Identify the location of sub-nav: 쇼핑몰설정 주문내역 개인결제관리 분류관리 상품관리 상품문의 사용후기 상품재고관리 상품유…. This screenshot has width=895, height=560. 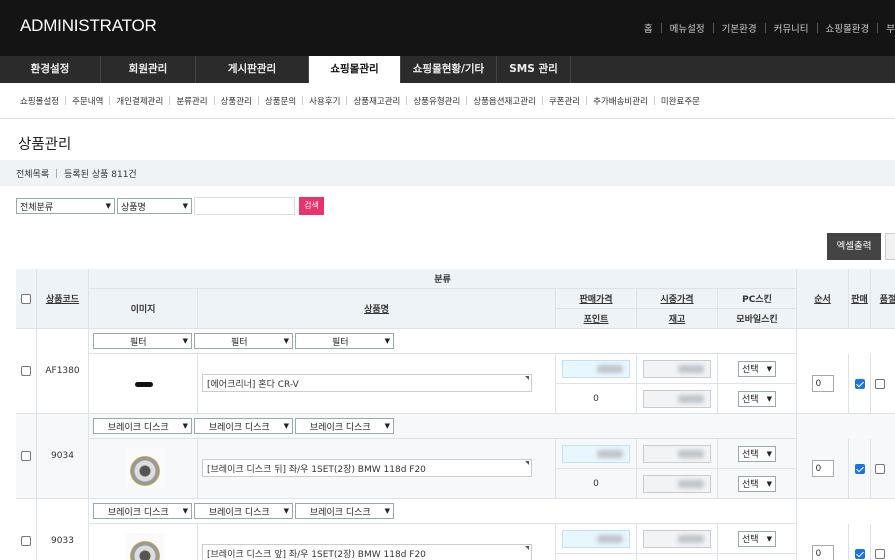
(447, 101).